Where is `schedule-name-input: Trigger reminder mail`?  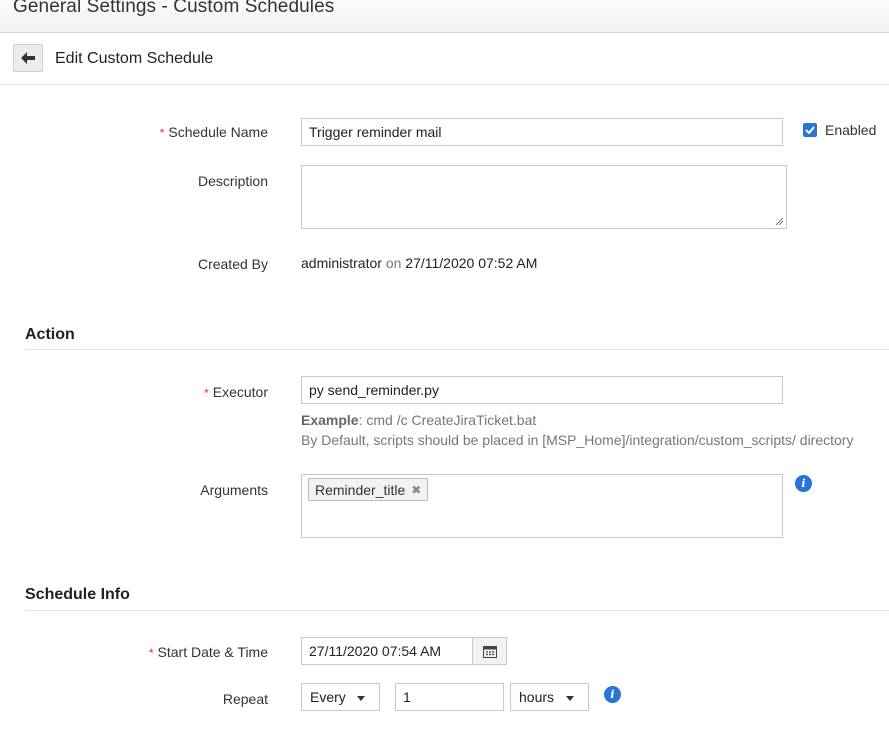
schedule-name-input: Trigger reminder mail is located at coordinates (542, 132).